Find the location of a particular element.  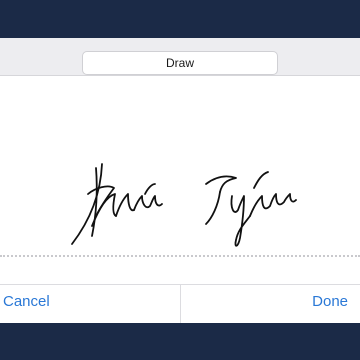

bottom-bar is located at coordinates (180, 341).